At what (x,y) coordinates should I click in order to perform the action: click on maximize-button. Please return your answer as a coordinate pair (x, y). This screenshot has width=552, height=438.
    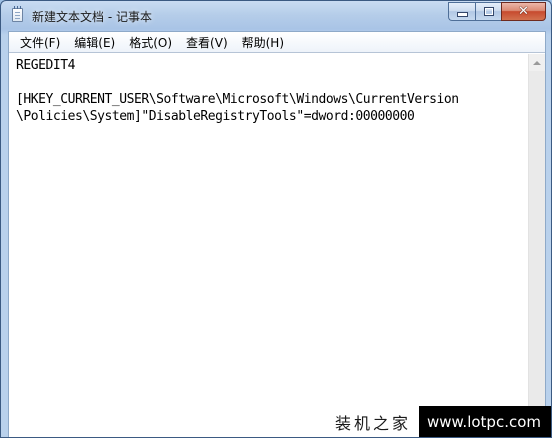
    Looking at the image, I should click on (488, 11).